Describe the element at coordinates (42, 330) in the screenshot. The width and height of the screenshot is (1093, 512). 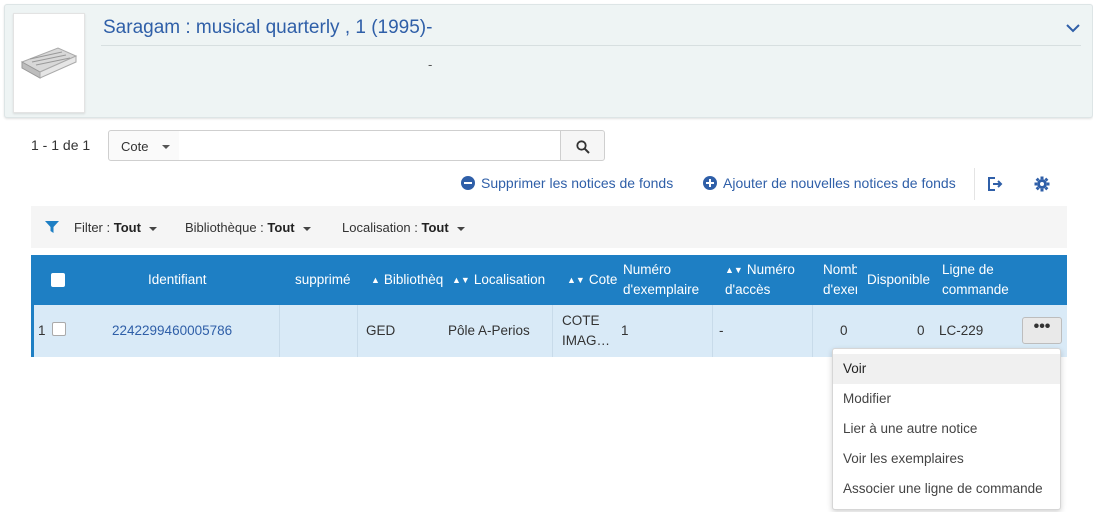
I see `row-index: 1` at that location.